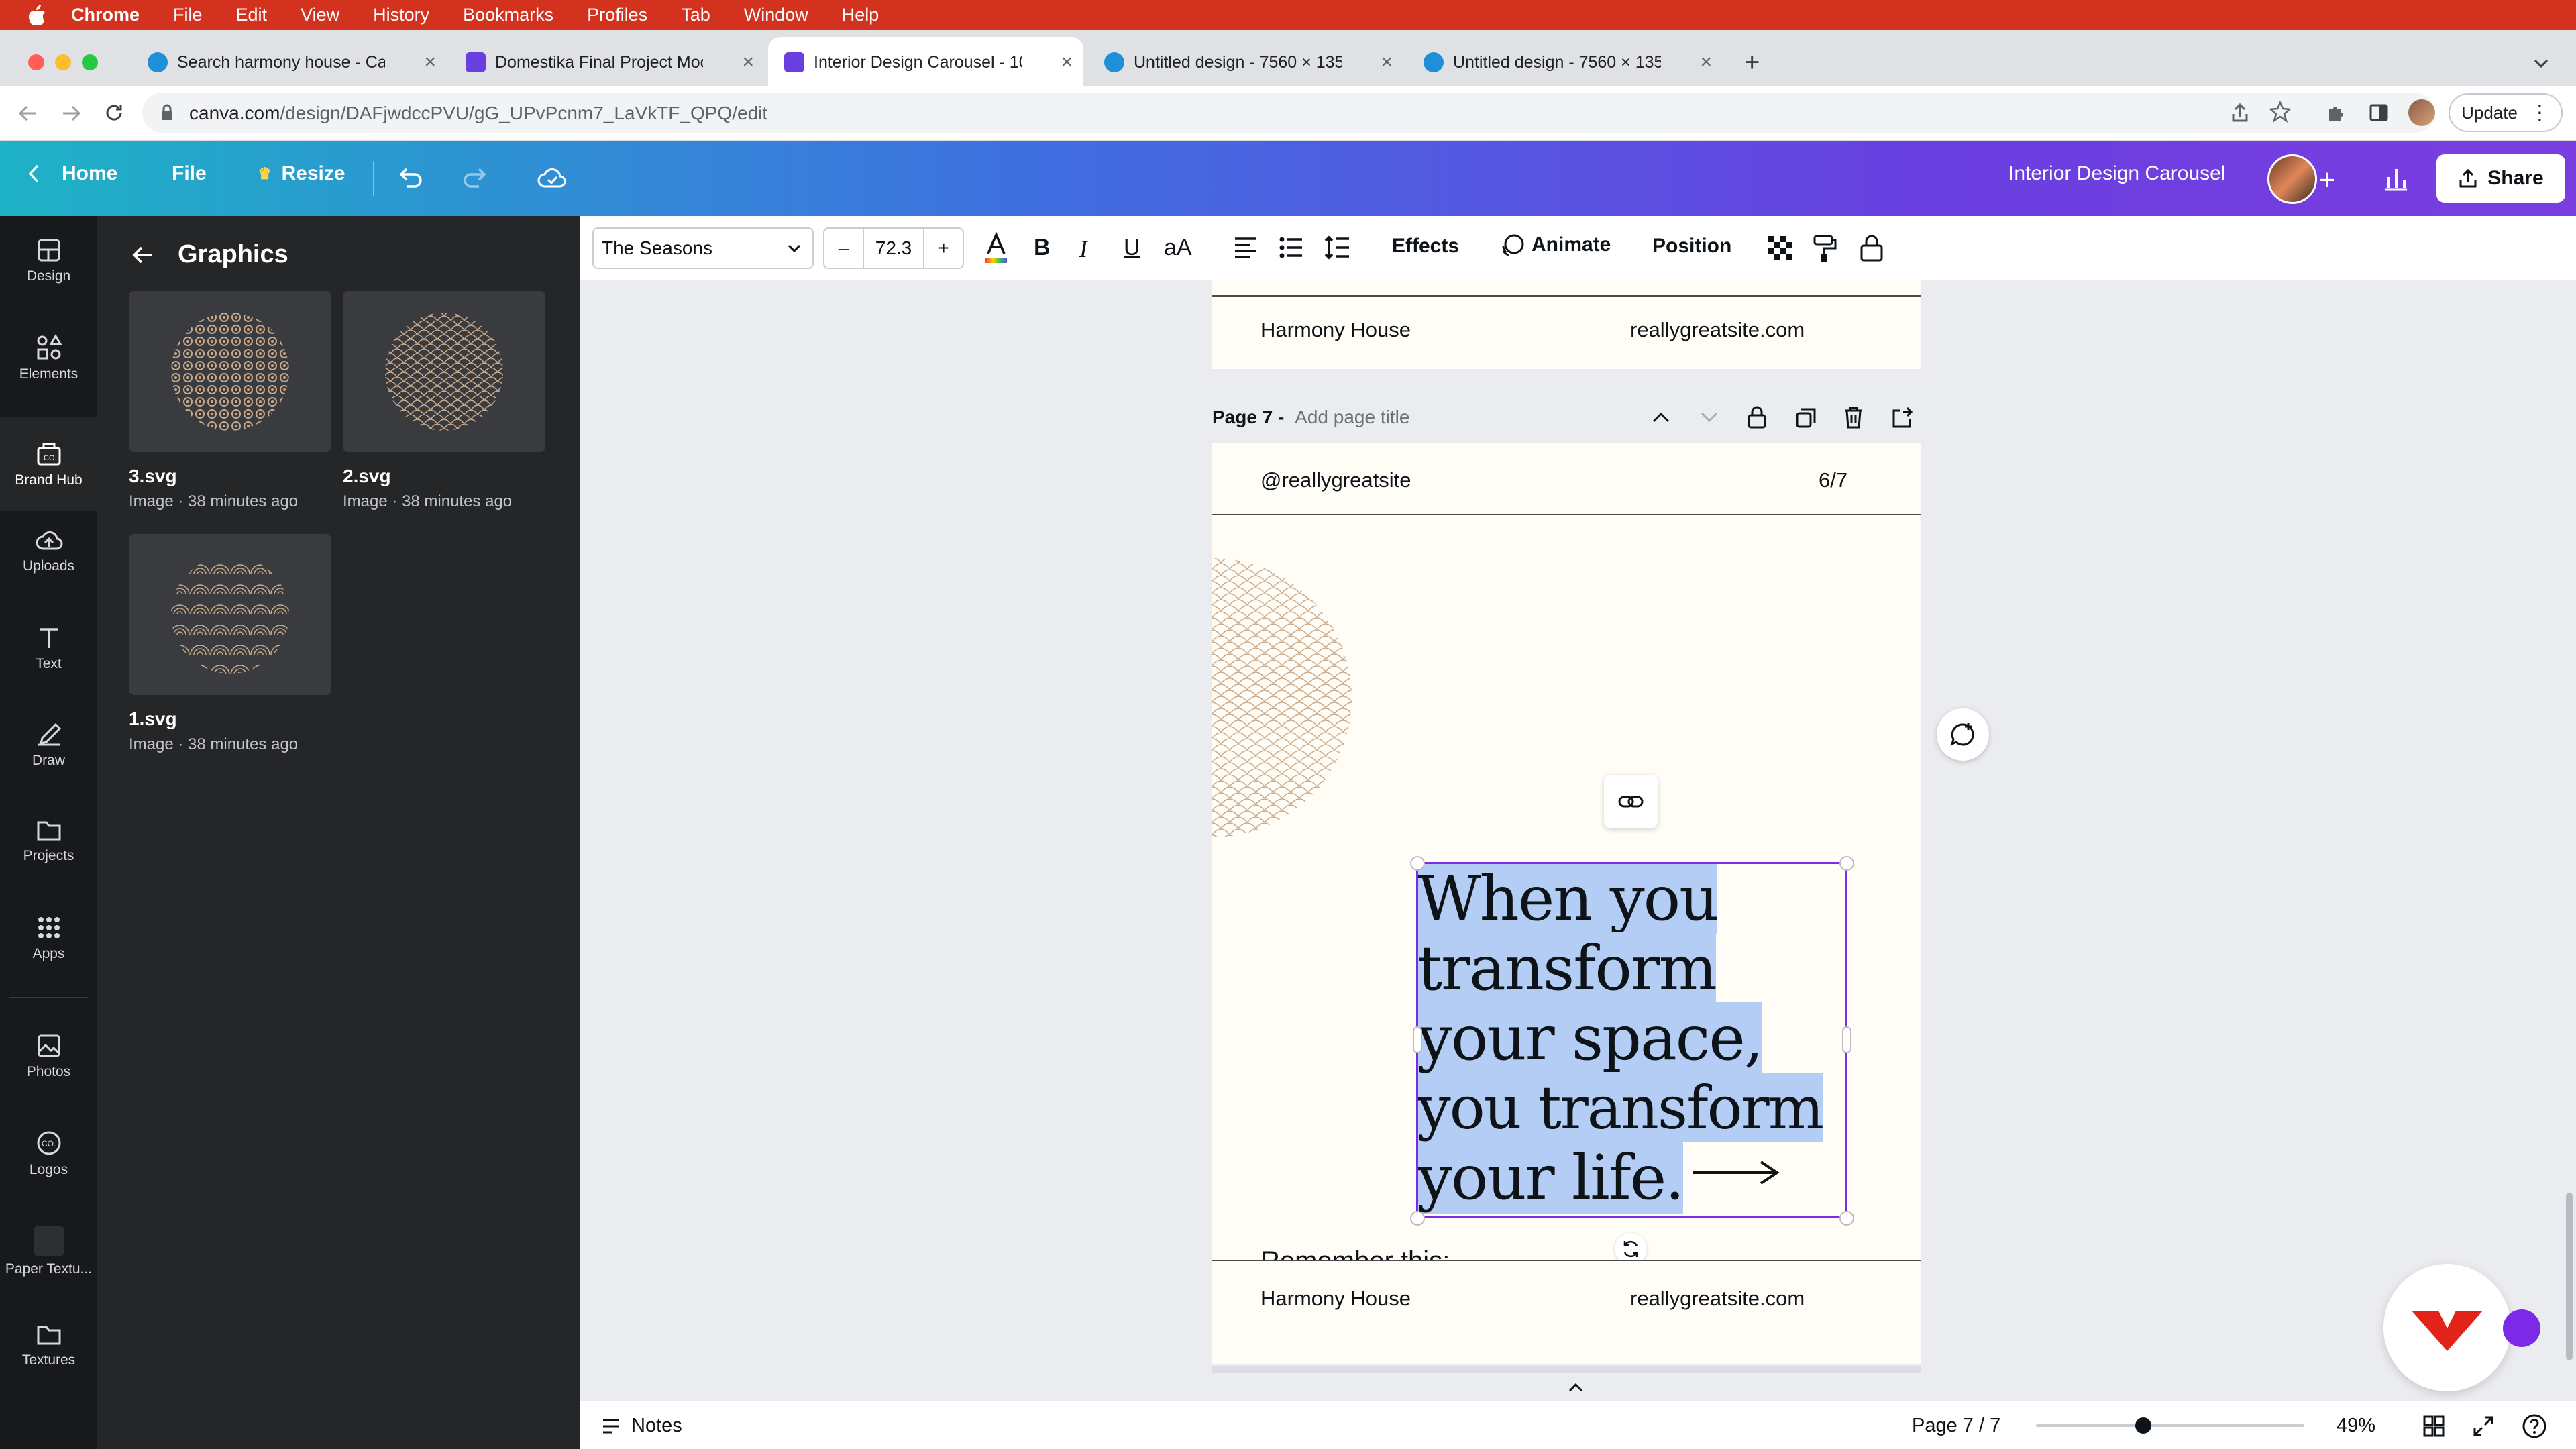 The image size is (2576, 1449). What do you see at coordinates (48, 1360) in the screenshot?
I see `rail-item-textures: Textures` at bounding box center [48, 1360].